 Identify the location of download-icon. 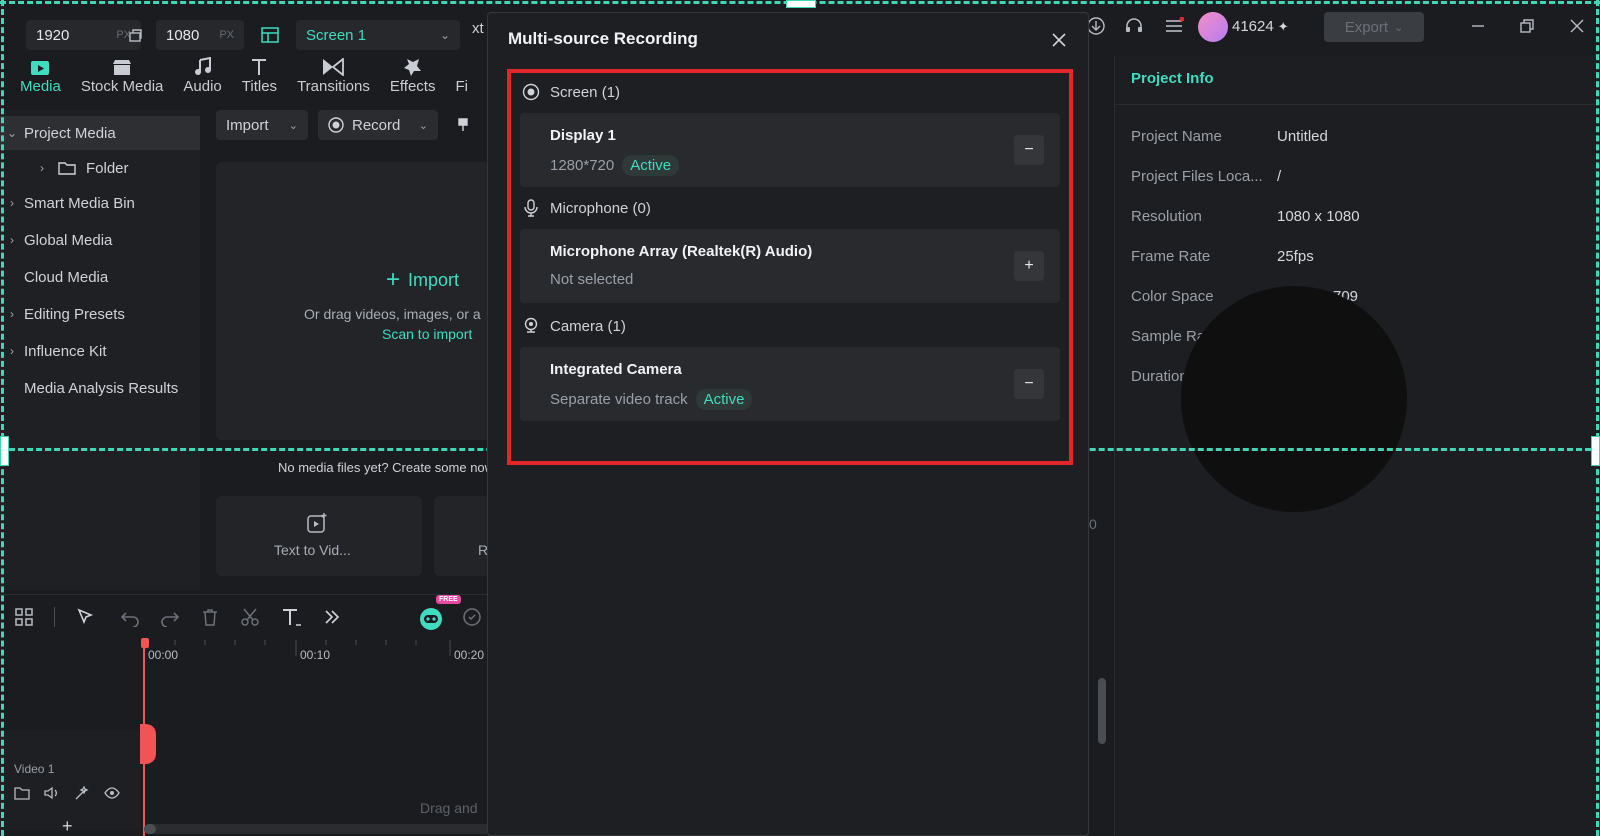
(1096, 26).